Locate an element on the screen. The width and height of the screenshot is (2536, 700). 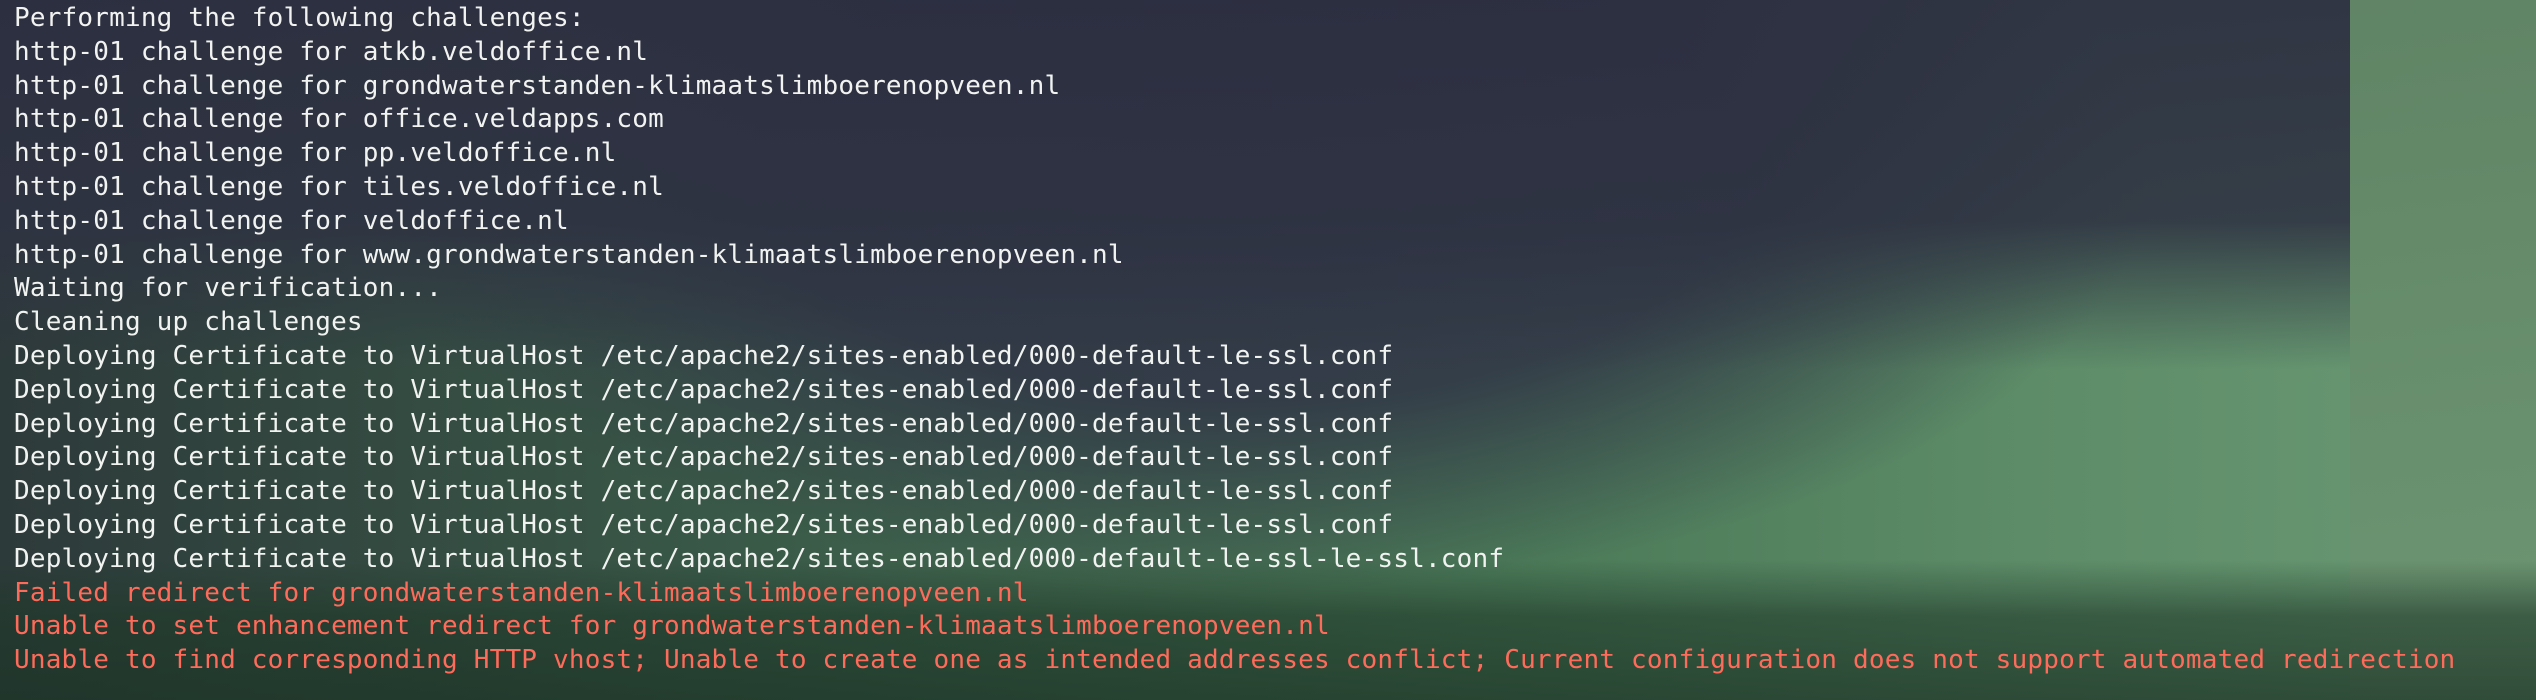
terminal-line: http-01 challenge for veldoffice.nl is located at coordinates (291, 220).